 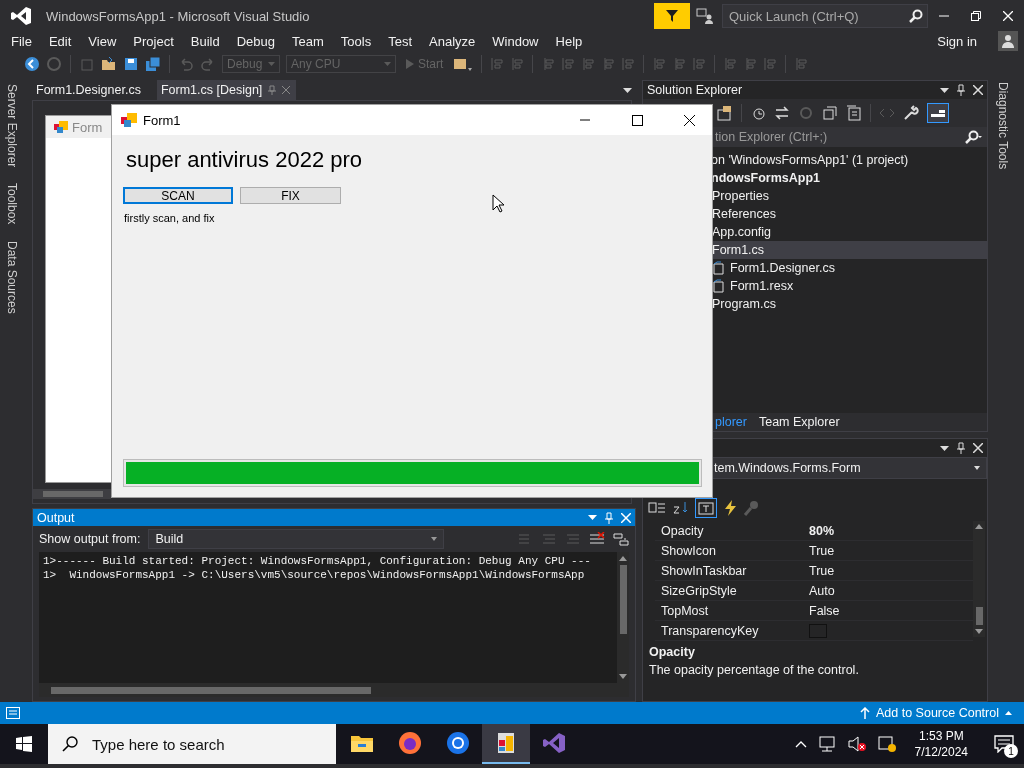 I want to click on taskbar-app-button, so click(x=506, y=744).